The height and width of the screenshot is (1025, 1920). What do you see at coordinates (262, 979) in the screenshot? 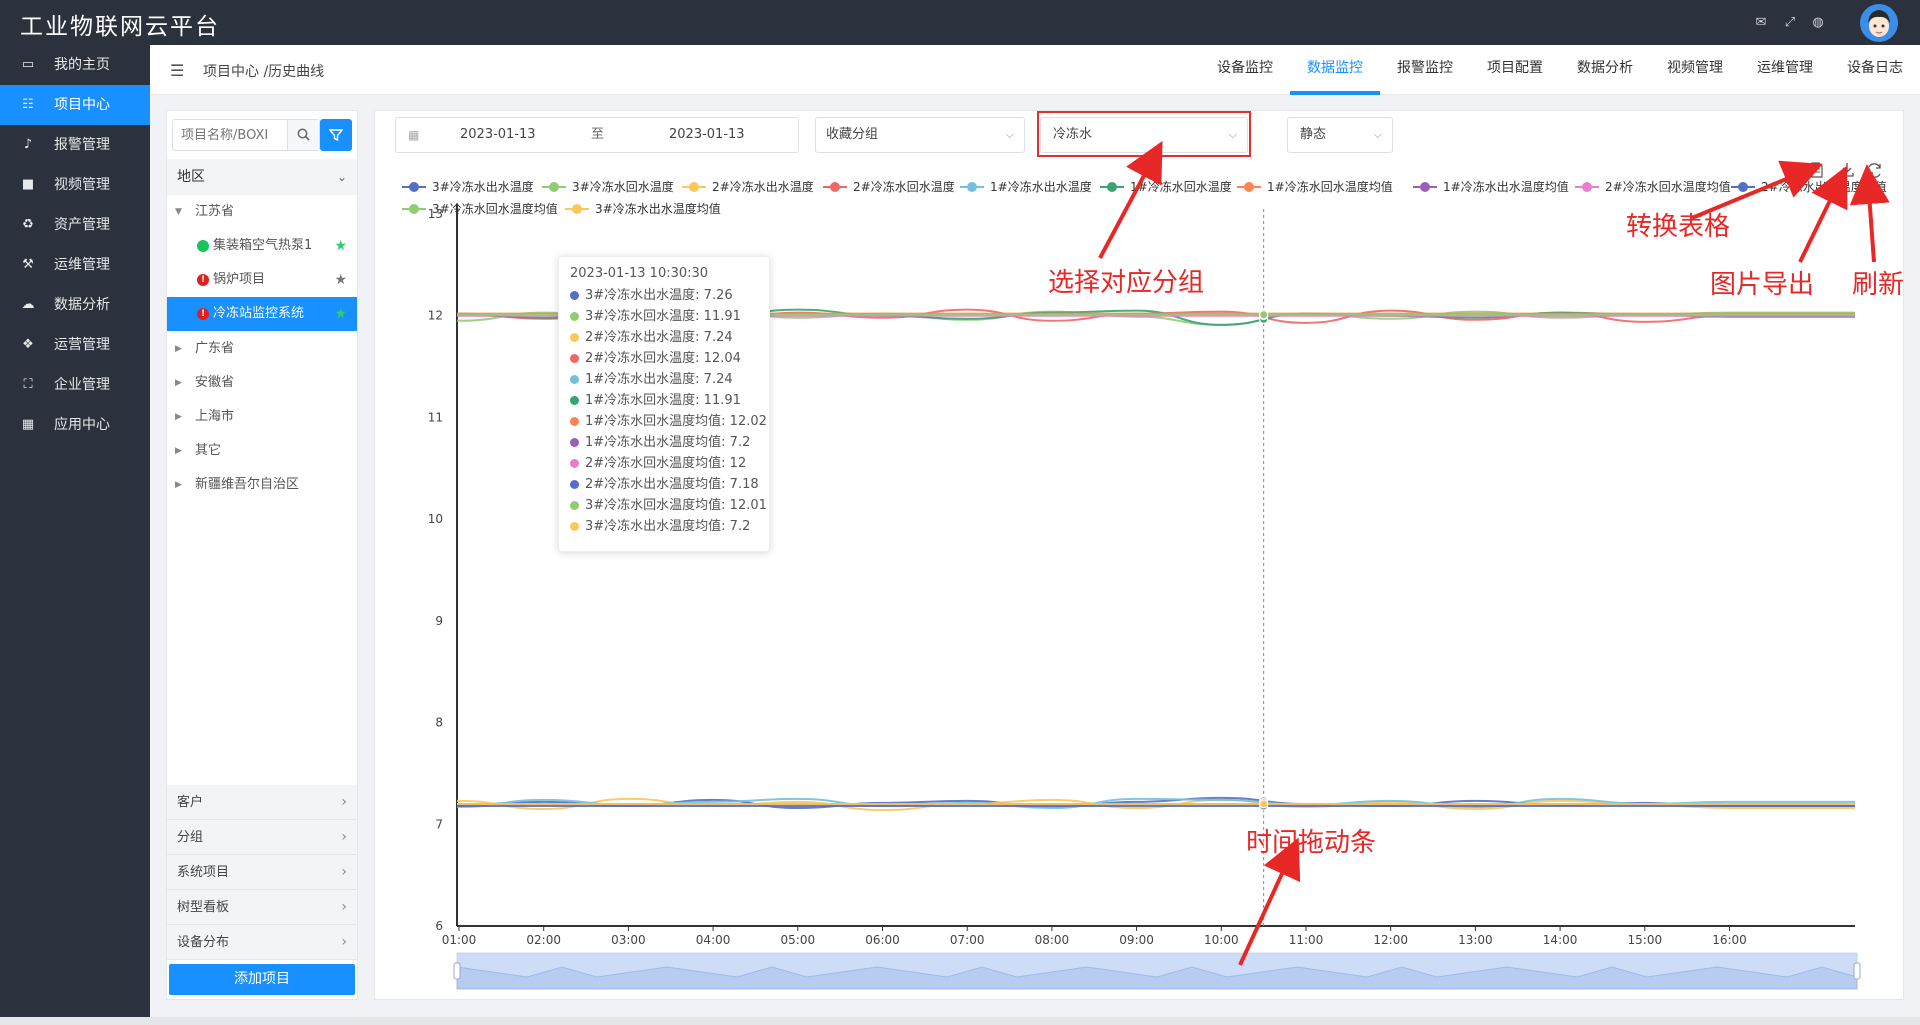
I see `add-project-button: 添加项目` at bounding box center [262, 979].